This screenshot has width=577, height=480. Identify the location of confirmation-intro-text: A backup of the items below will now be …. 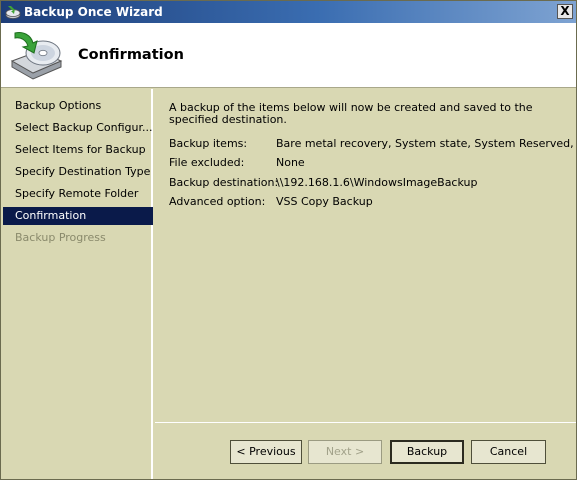
(351, 113).